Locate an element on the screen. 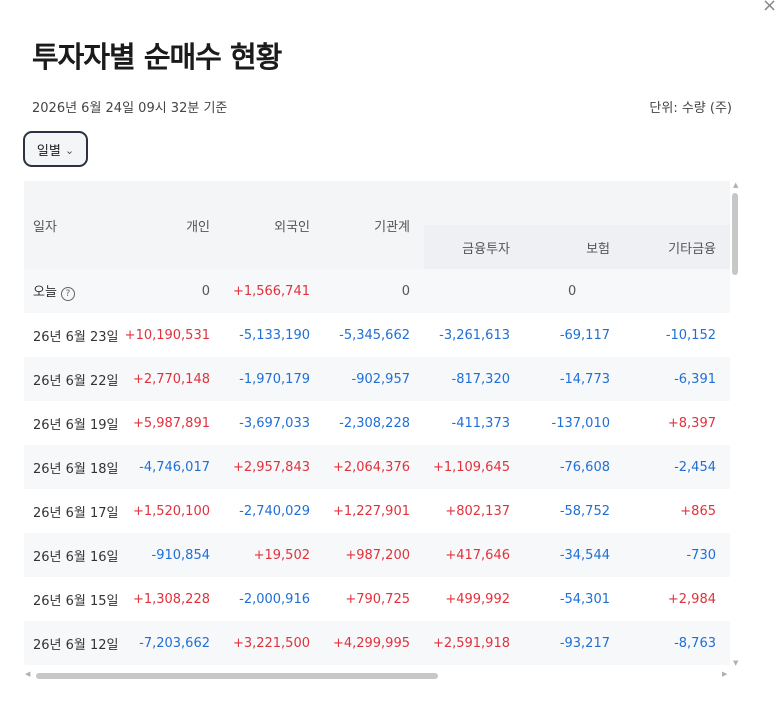 Image resolution: width=776 pixels, height=702 pixels. cell-other-finance: -6,391 is located at coordinates (677, 379).